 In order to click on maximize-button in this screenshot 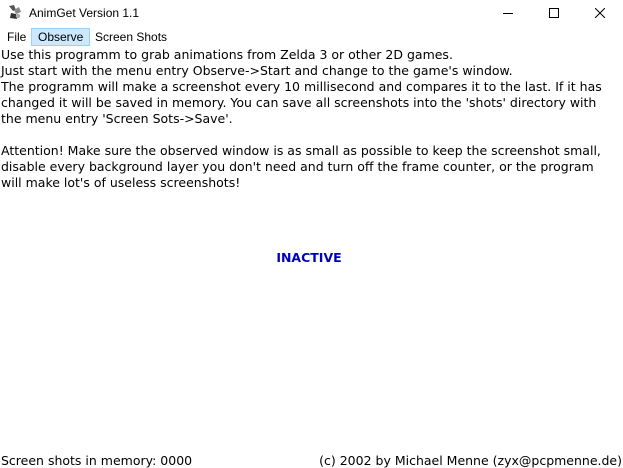, I will do `click(554, 13)`.